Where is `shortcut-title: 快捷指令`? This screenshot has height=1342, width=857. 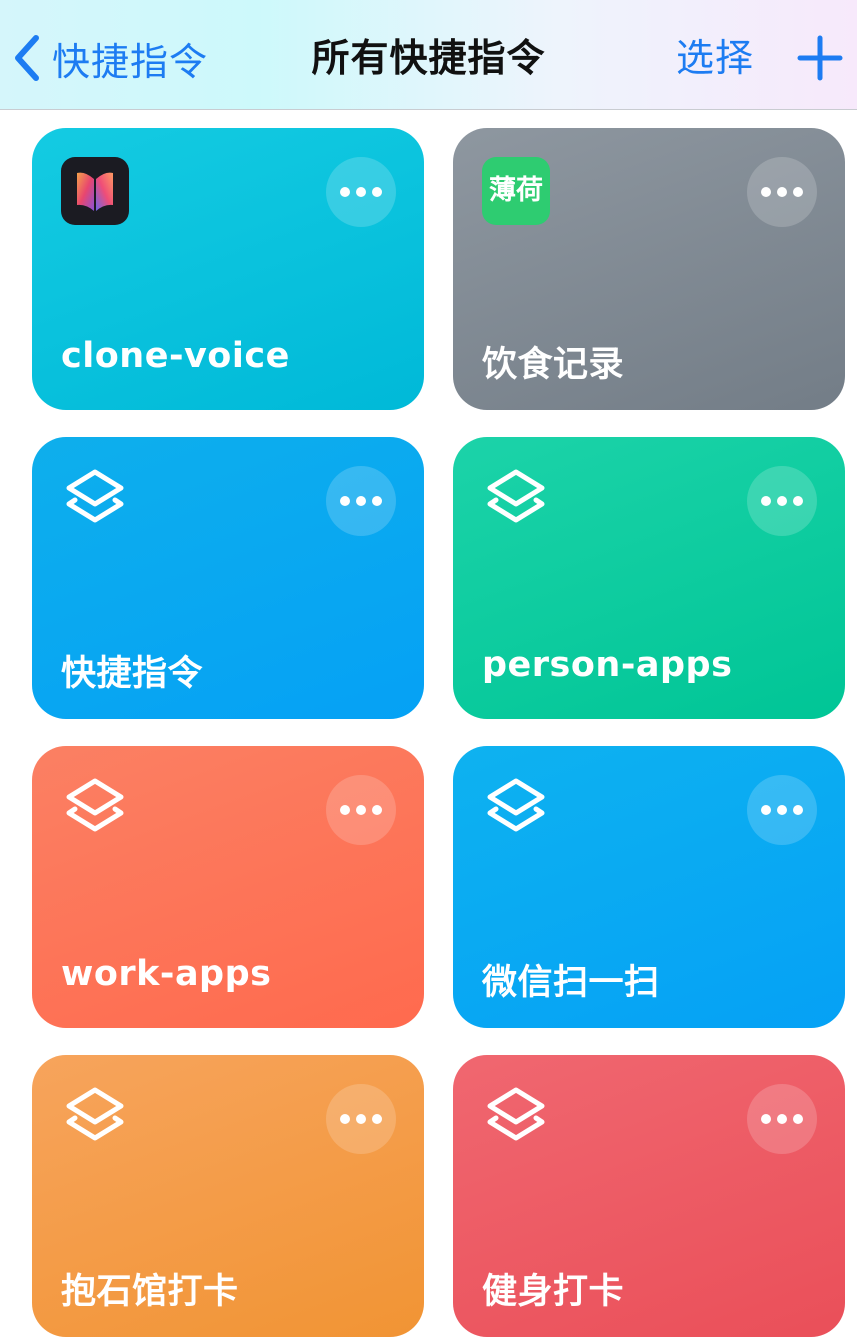 shortcut-title: 快捷指令 is located at coordinates (132, 674).